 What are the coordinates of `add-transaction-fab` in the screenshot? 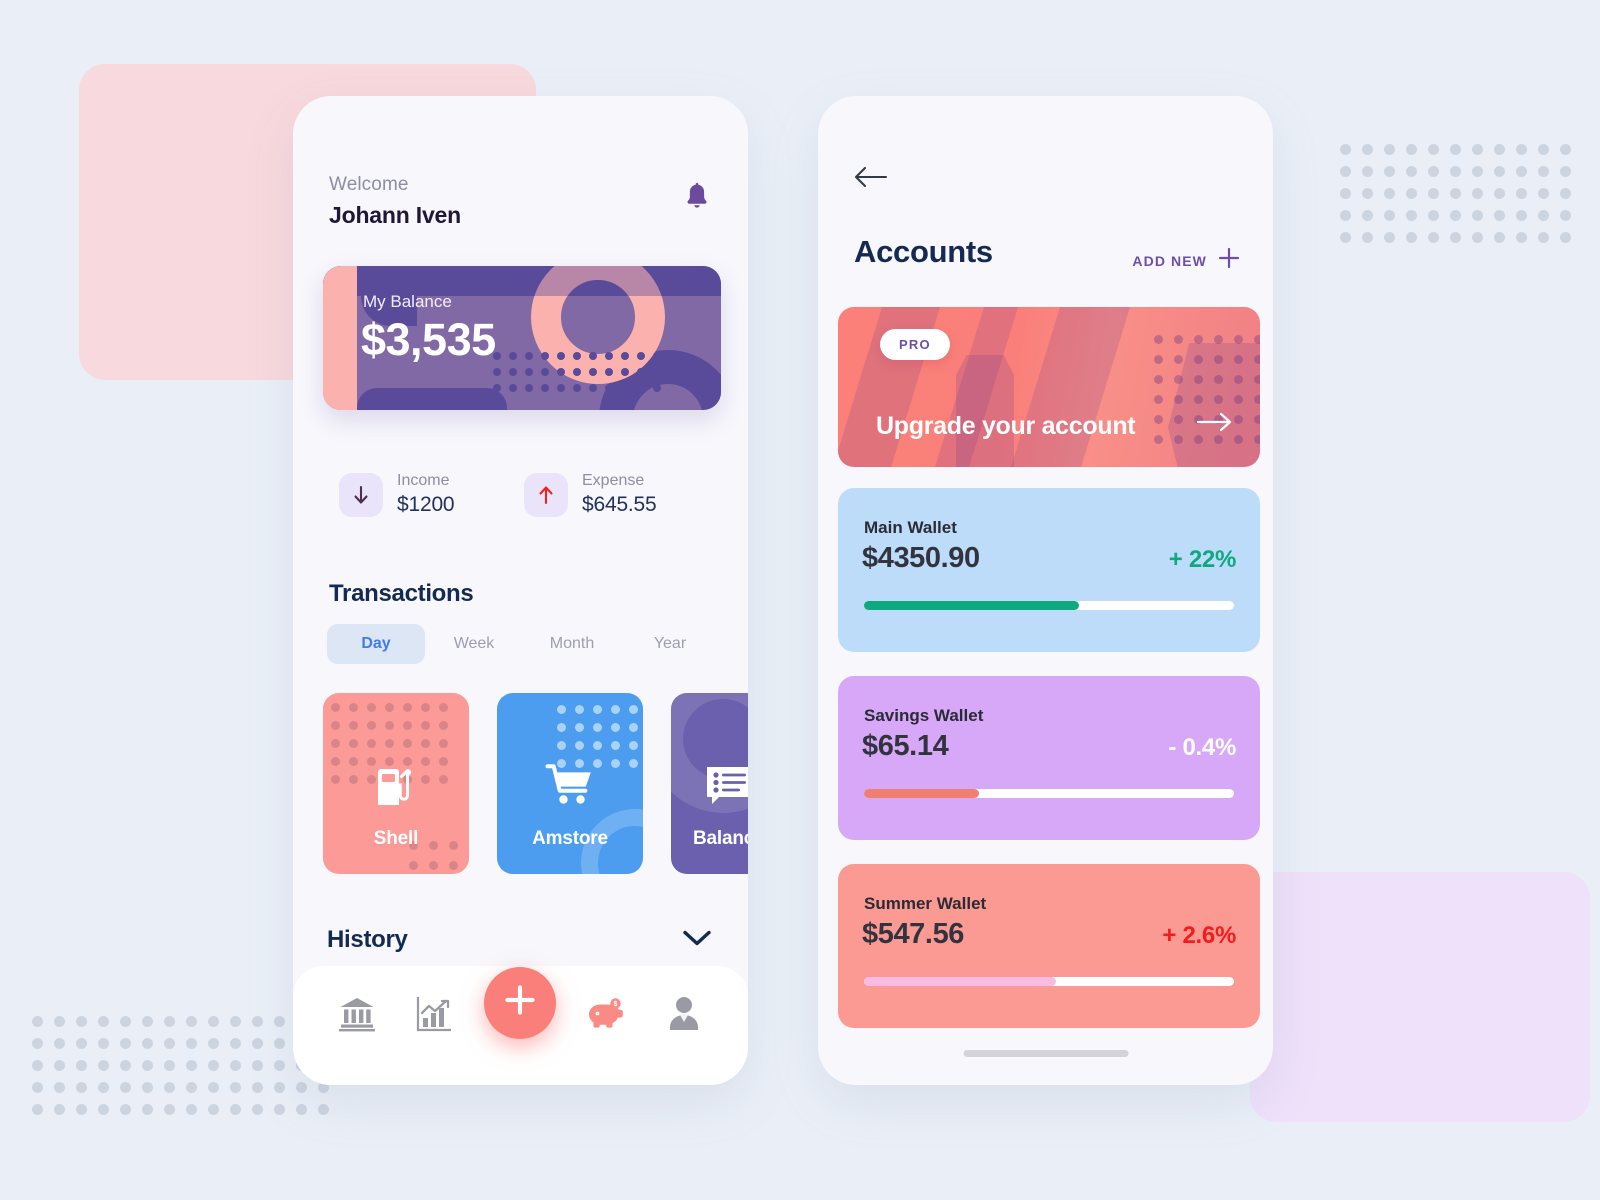 It's located at (520, 1002).